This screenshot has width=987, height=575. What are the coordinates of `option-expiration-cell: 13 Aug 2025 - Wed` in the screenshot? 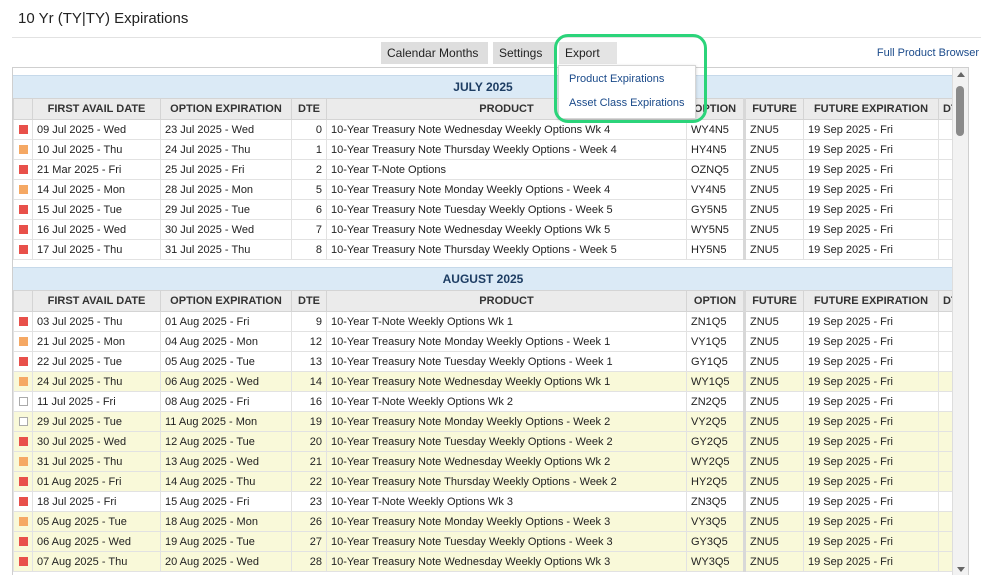 It's located at (226, 461).